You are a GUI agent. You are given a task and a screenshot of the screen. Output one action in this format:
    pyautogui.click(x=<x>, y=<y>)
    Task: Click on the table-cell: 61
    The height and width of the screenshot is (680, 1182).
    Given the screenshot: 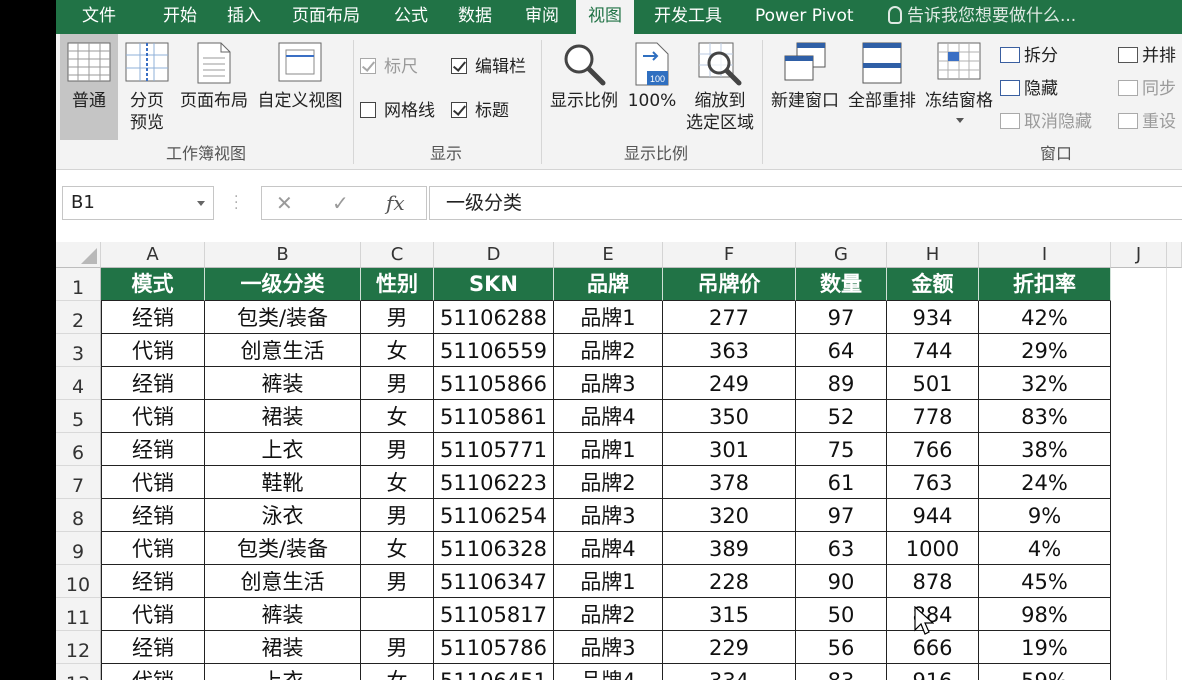 What is the action you would take?
    pyautogui.click(x=841, y=482)
    